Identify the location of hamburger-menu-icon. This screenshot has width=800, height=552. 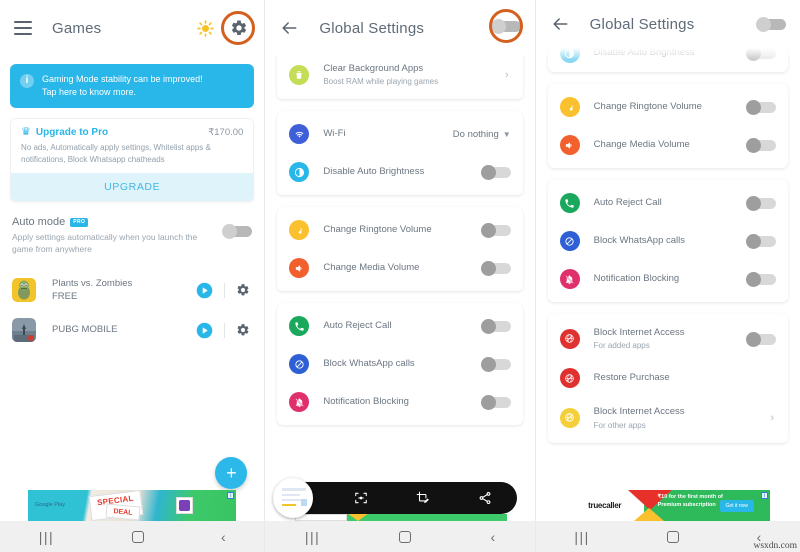
(23, 28).